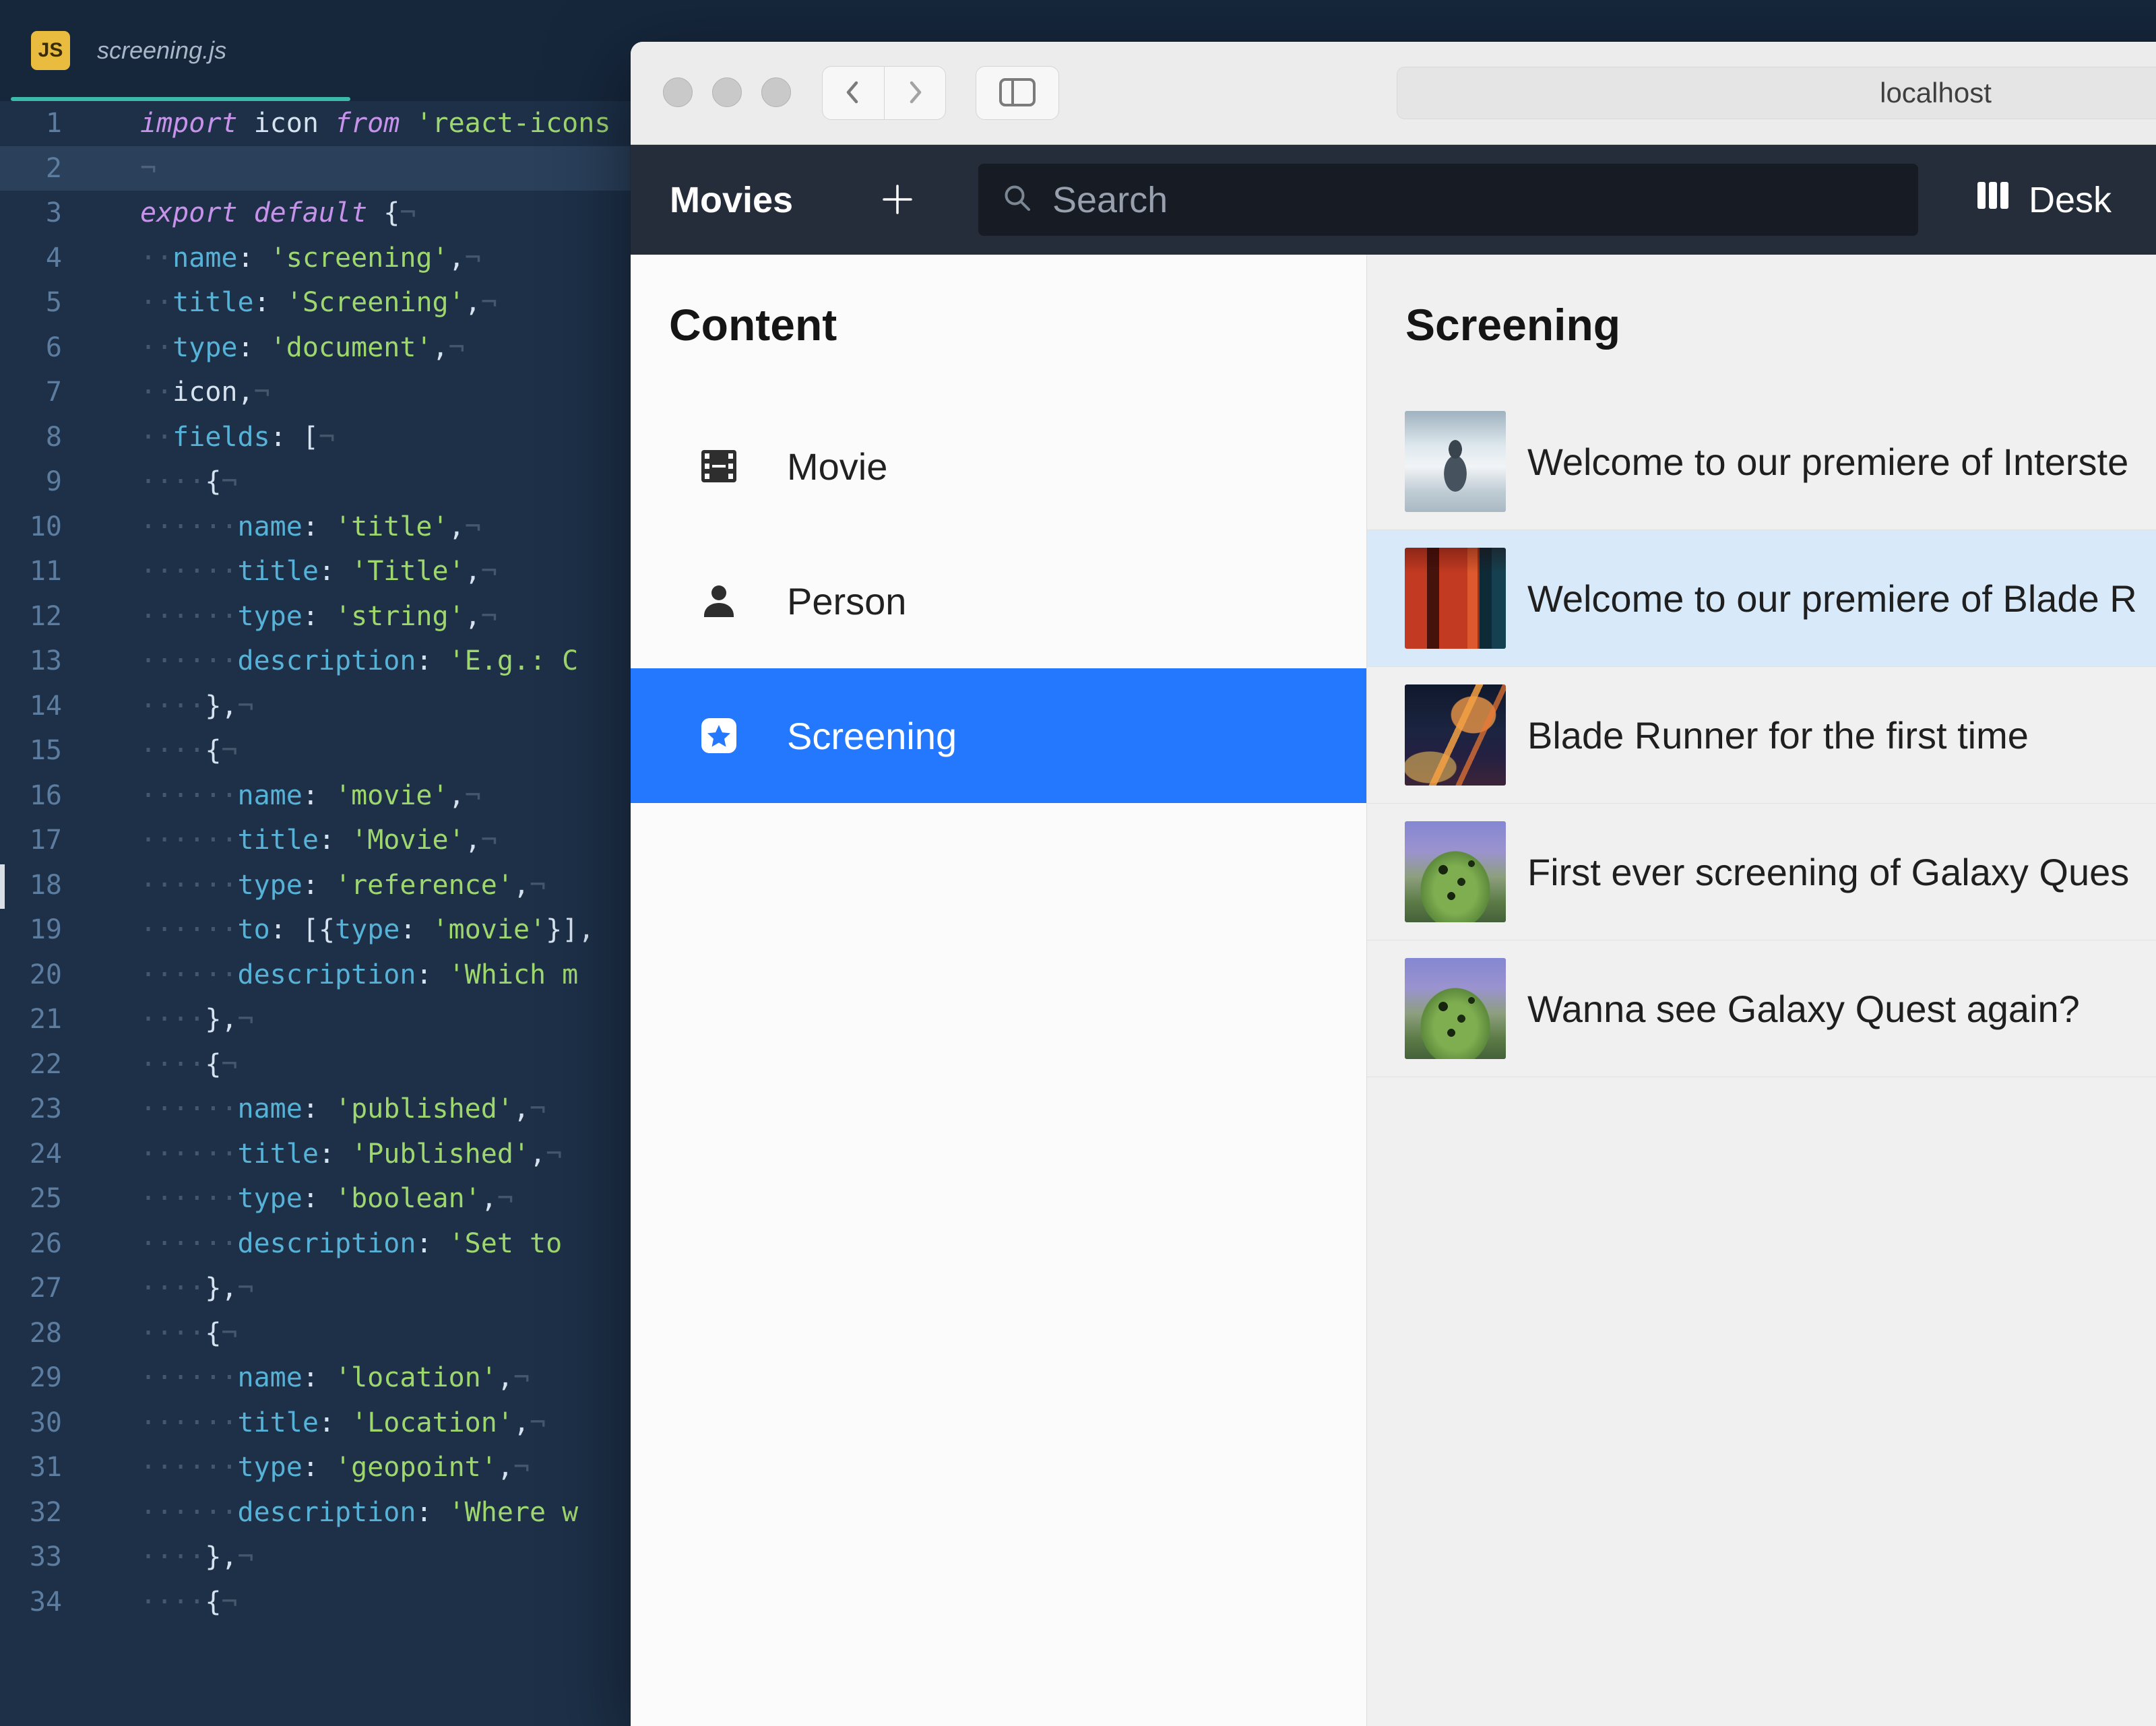 This screenshot has height=1726, width=2156. What do you see at coordinates (31, 975) in the screenshot?
I see `line-number: 20` at bounding box center [31, 975].